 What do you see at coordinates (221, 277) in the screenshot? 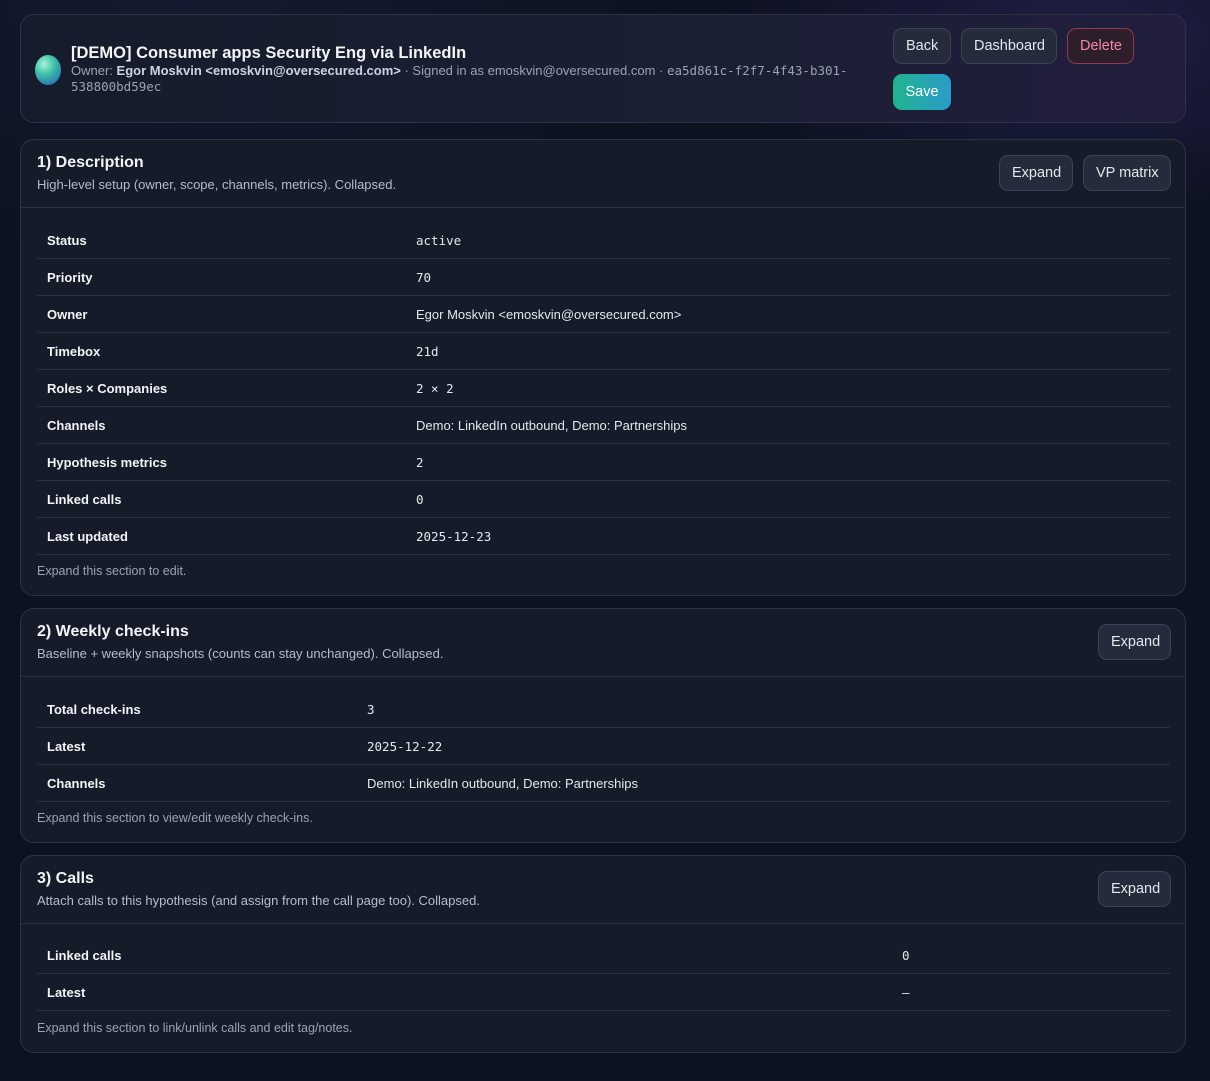
I see `row-key: Priority` at bounding box center [221, 277].